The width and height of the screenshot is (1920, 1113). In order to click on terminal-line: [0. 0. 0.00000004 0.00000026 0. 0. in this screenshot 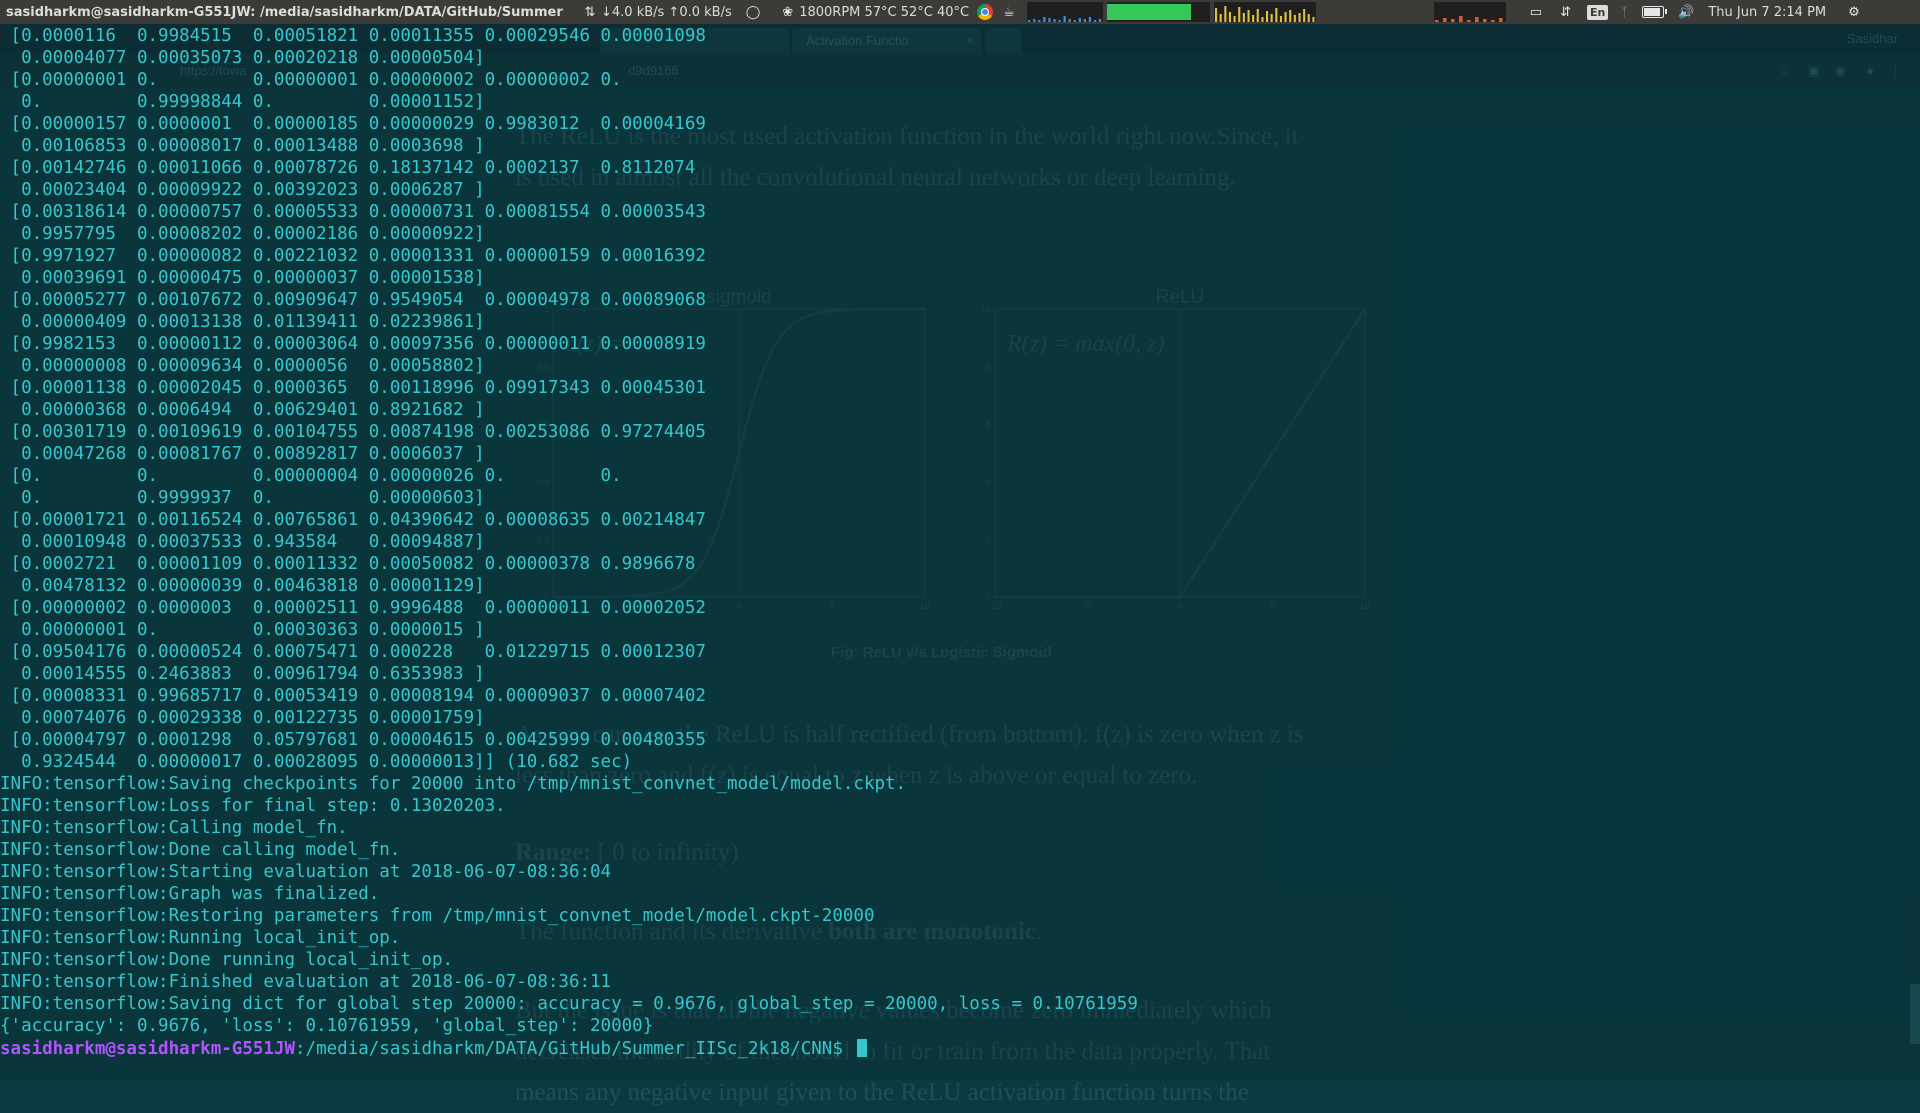, I will do `click(311, 476)`.